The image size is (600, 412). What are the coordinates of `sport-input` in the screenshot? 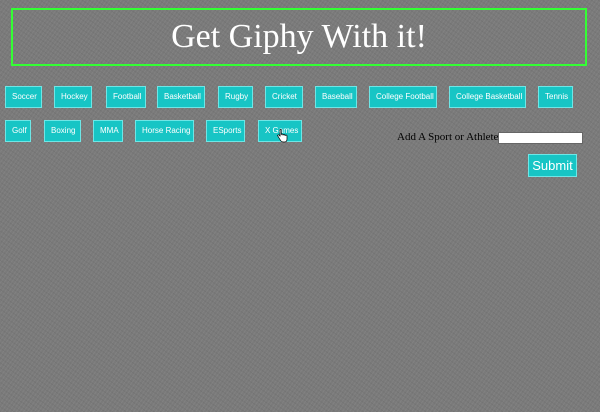 It's located at (540, 138).